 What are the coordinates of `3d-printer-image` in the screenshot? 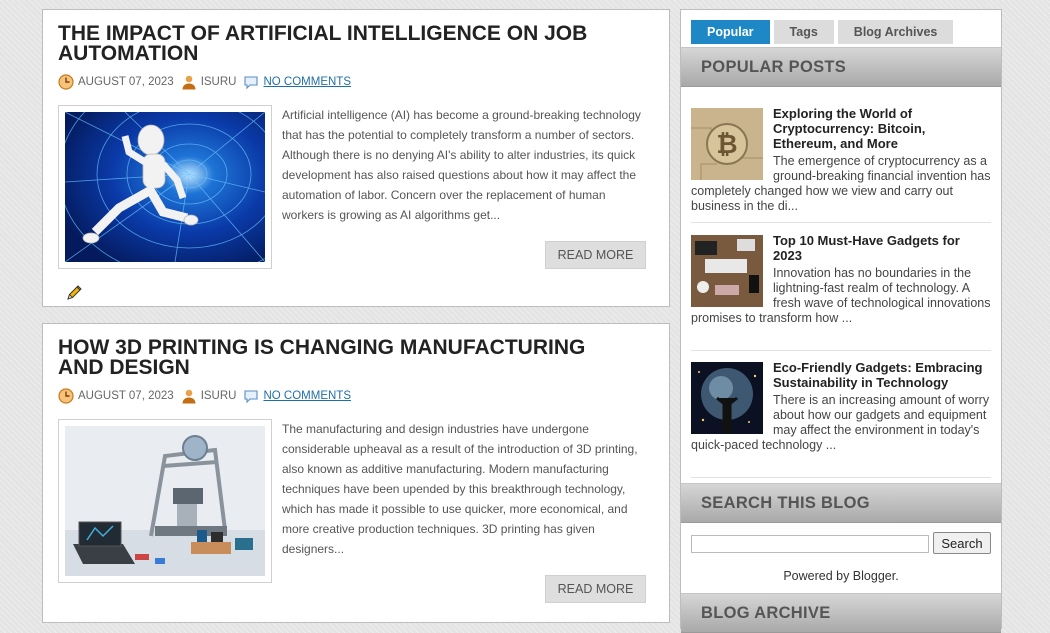 It's located at (165, 501).